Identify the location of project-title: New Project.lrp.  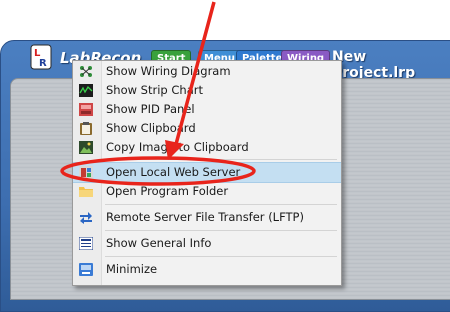
(374, 65).